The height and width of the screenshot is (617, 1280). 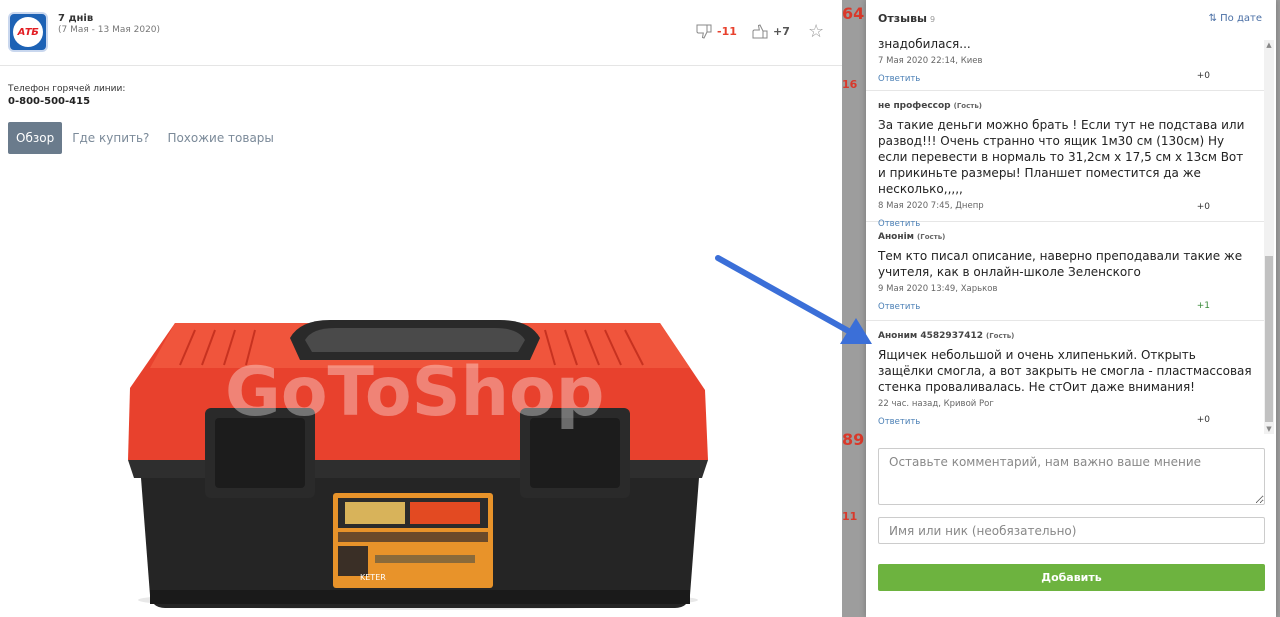 I want to click on review-meta: 22 час. назад, Кривой Рог, so click(x=936, y=404).